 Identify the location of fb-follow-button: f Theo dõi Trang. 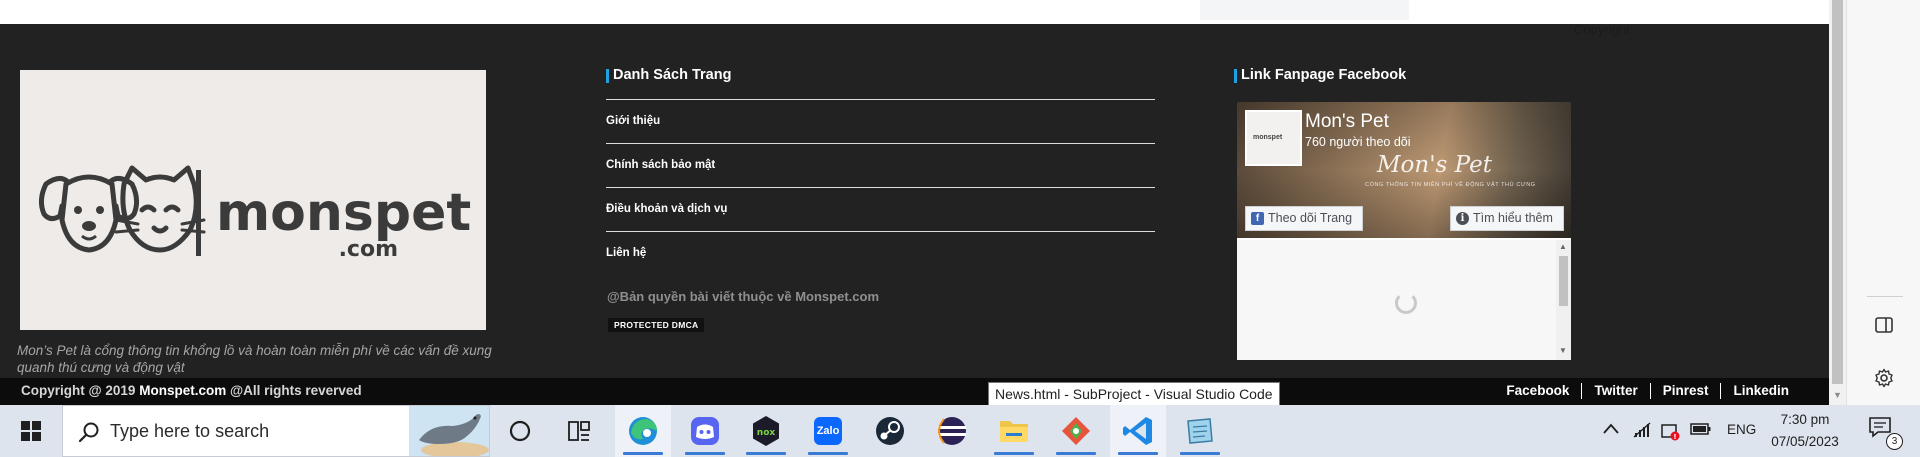
(1304, 218).